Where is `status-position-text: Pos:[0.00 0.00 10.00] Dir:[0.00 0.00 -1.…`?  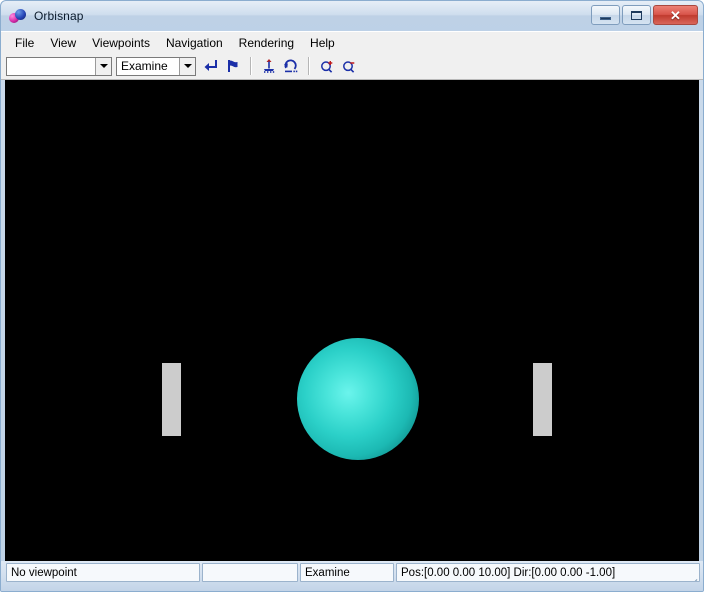
status-position-text: Pos:[0.00 0.00 10.00] Dir:[0.00 0.00 -1.… is located at coordinates (508, 572).